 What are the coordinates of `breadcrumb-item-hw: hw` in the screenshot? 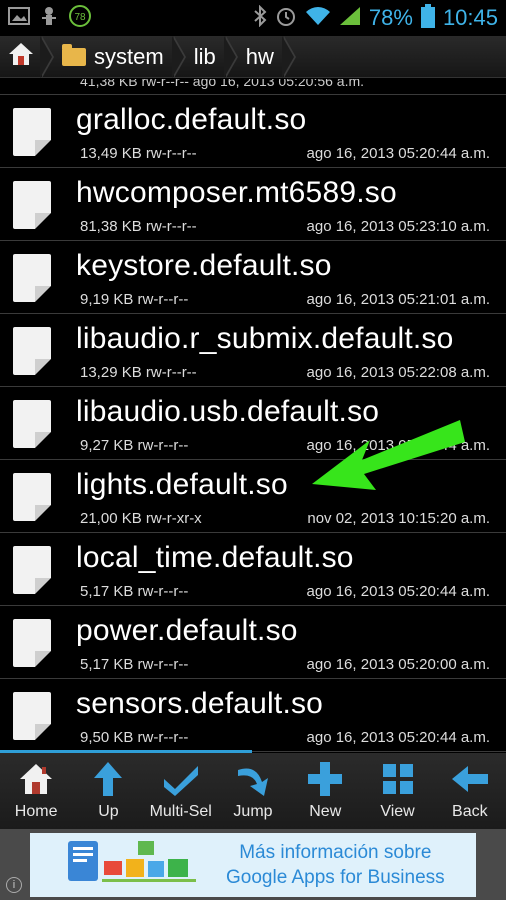 It's located at (262, 57).